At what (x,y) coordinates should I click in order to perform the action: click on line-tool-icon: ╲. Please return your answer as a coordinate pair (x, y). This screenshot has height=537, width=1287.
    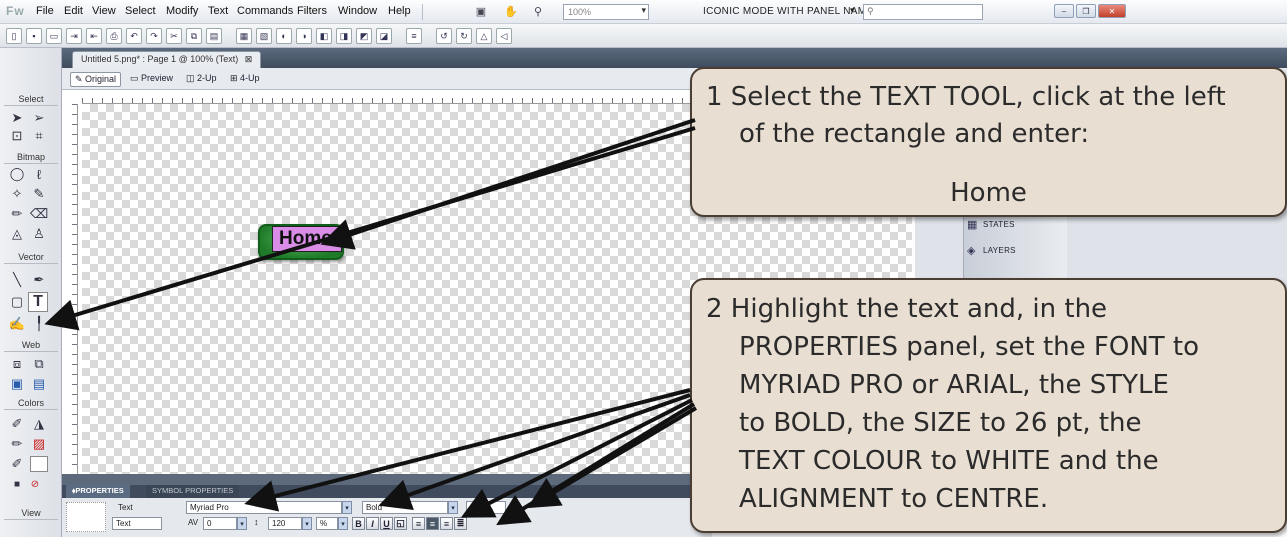
    Looking at the image, I should click on (17, 280).